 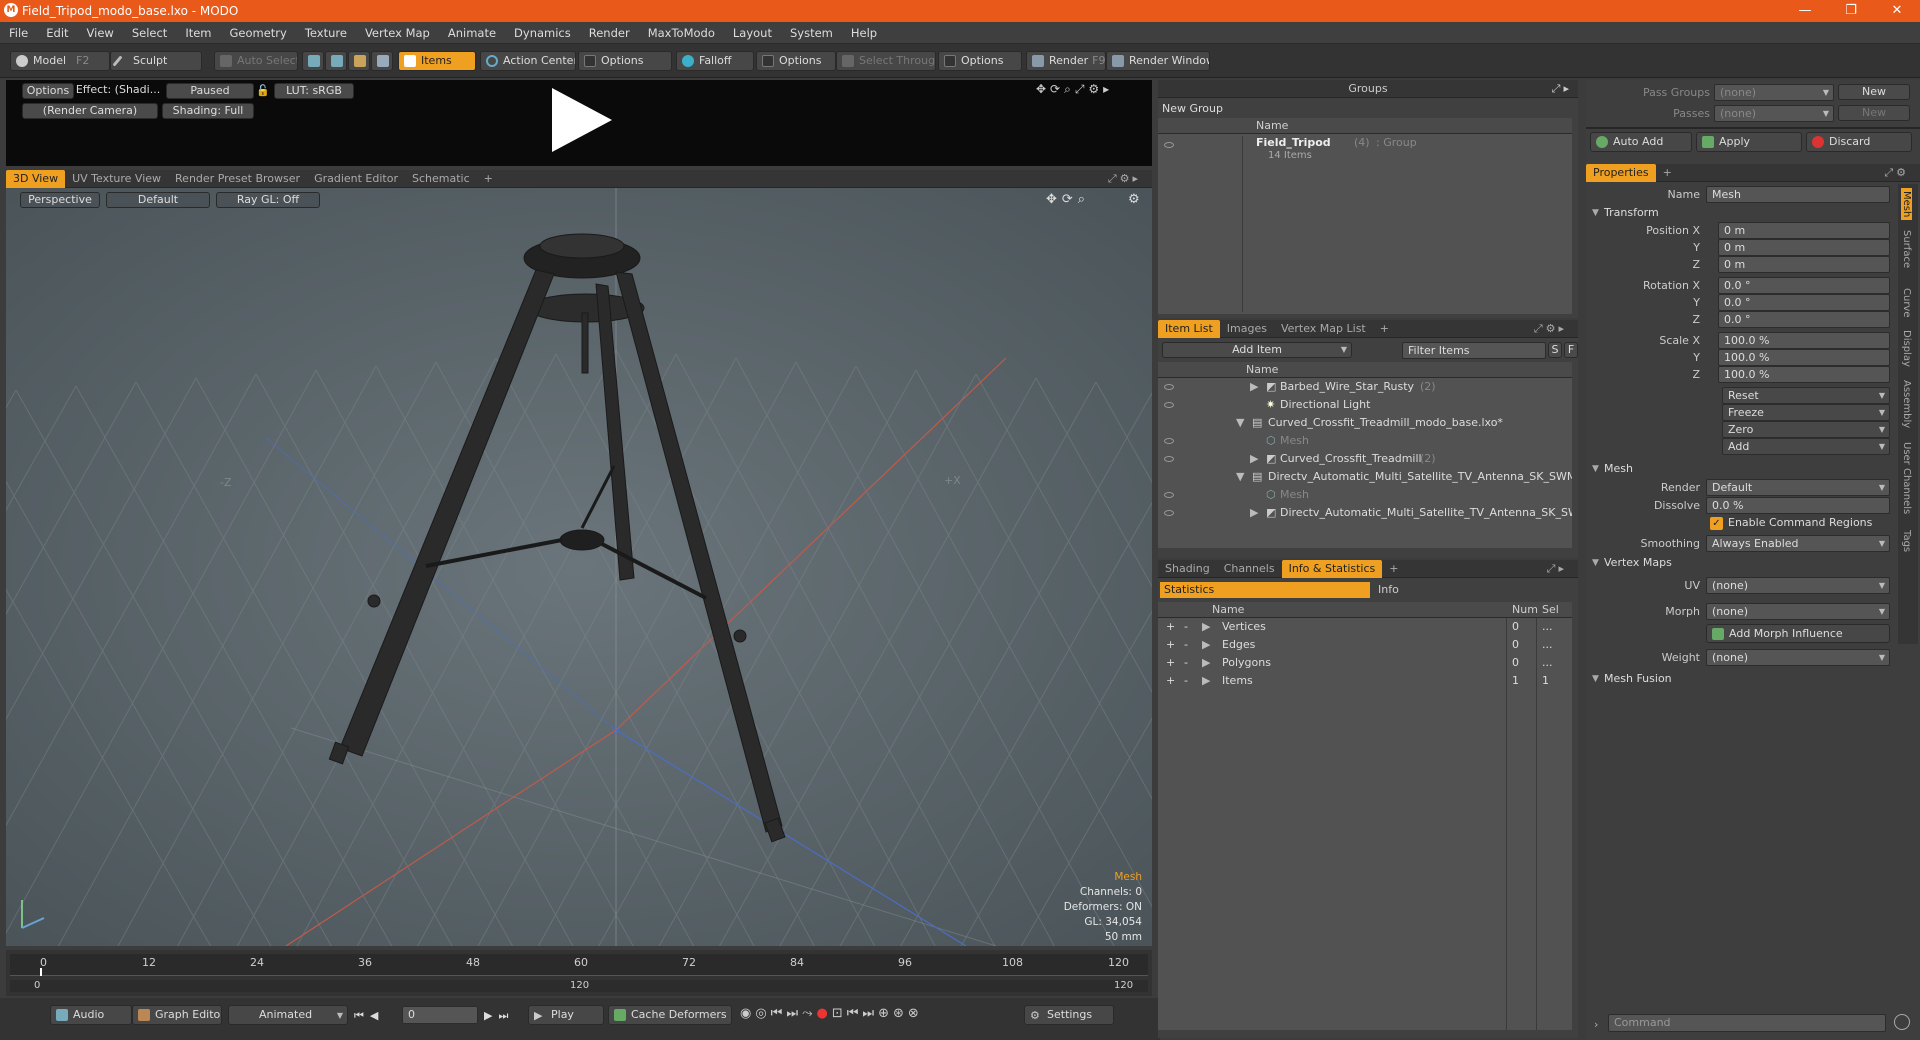 What do you see at coordinates (208, 111) in the screenshot?
I see `shading-dropdown: Shading: Full` at bounding box center [208, 111].